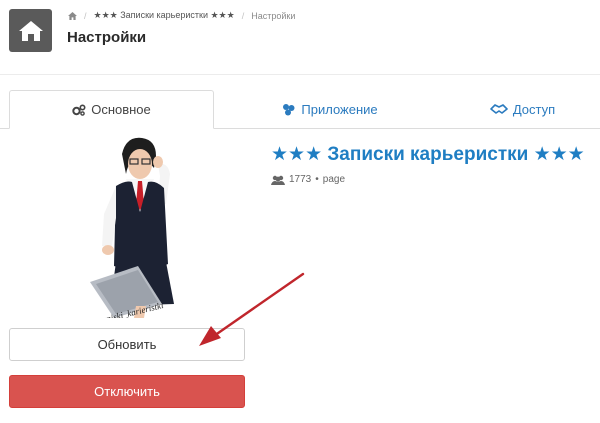 The image size is (600, 423). What do you see at coordinates (278, 180) in the screenshot?
I see `users-icon` at bounding box center [278, 180].